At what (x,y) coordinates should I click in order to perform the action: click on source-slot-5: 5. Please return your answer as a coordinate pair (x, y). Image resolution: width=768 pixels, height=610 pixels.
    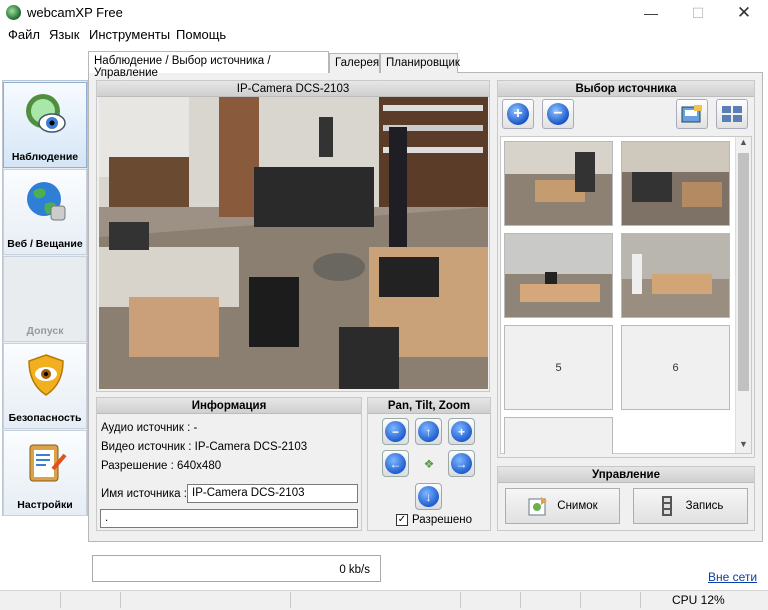
    Looking at the image, I should click on (558, 367).